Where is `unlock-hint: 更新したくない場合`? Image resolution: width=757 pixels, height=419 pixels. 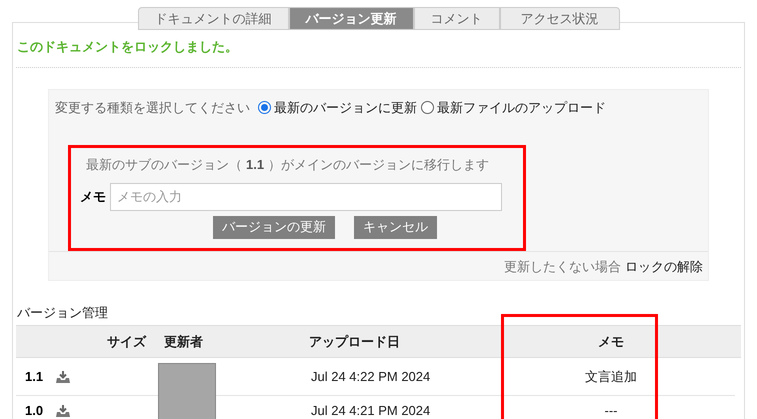
unlock-hint: 更新したくない場合 is located at coordinates (562, 267).